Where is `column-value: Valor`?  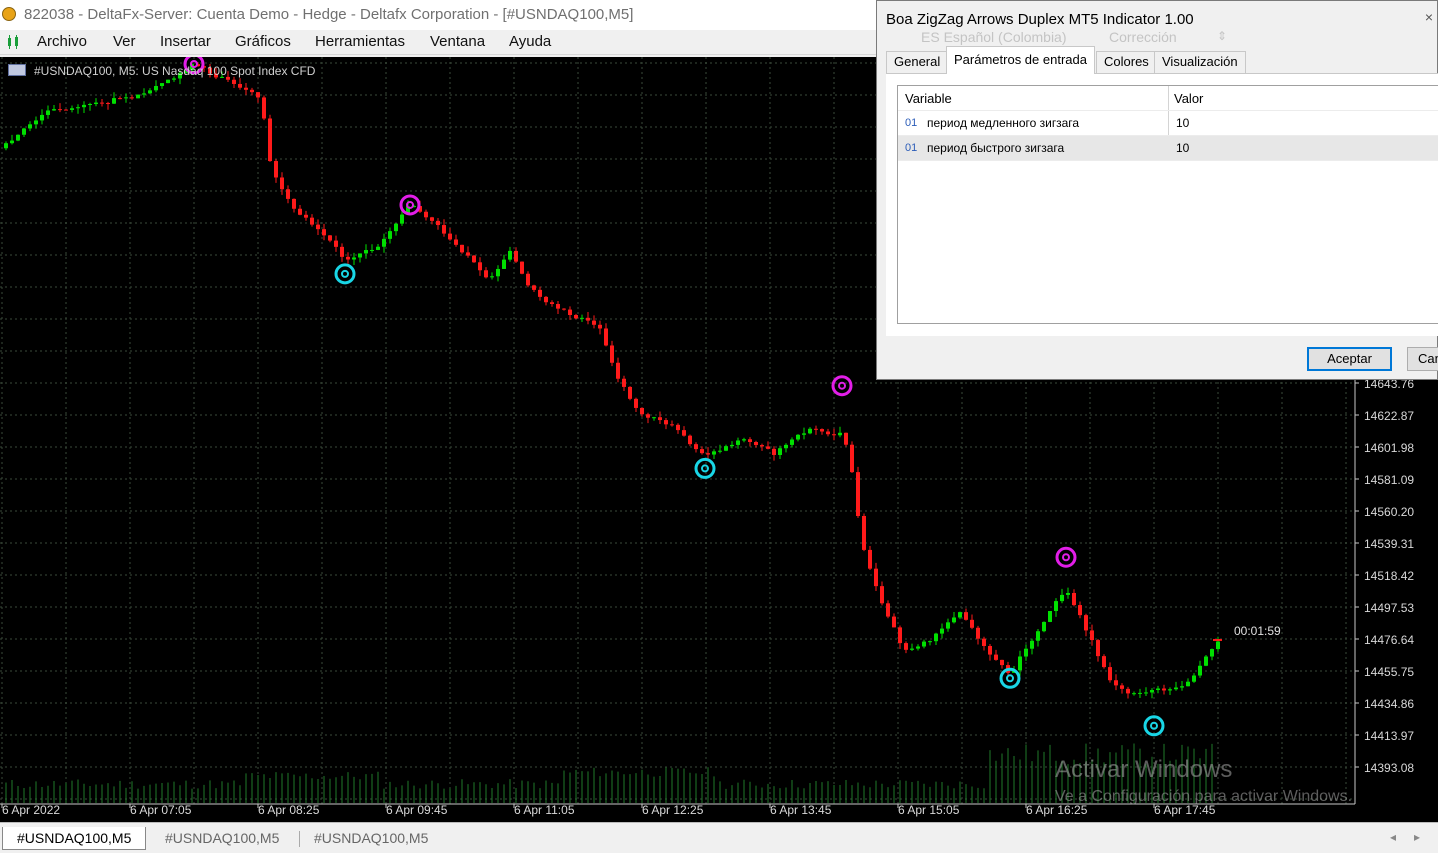
column-value: Valor is located at coordinates (1188, 98).